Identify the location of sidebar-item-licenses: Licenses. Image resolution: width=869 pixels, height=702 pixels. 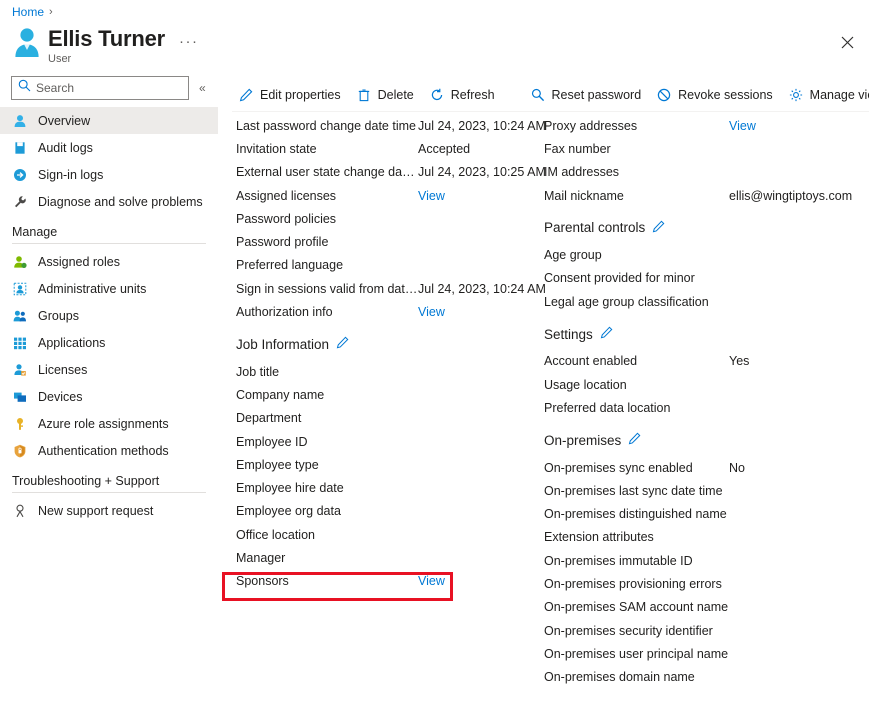
(109, 369).